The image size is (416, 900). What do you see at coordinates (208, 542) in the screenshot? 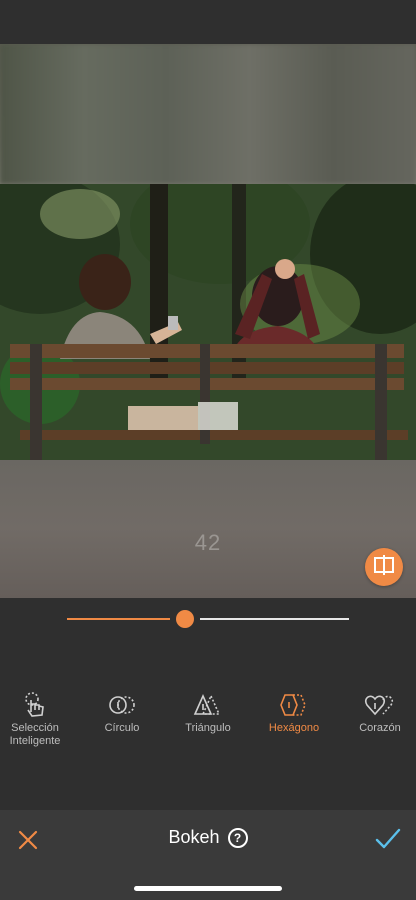
I see `effect-value: 42` at bounding box center [208, 542].